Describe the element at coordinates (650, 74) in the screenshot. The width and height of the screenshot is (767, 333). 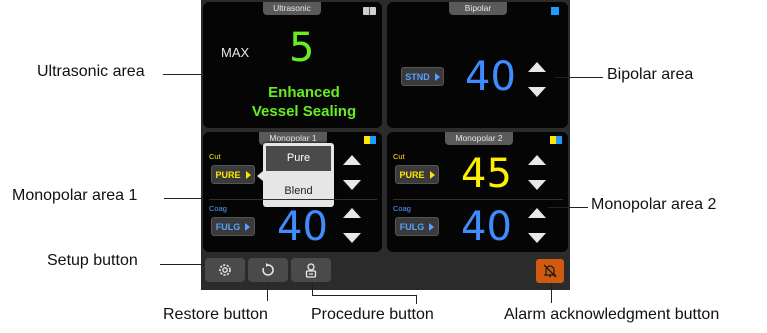
I see `callout-bipolar-area: Bipolar area` at that location.